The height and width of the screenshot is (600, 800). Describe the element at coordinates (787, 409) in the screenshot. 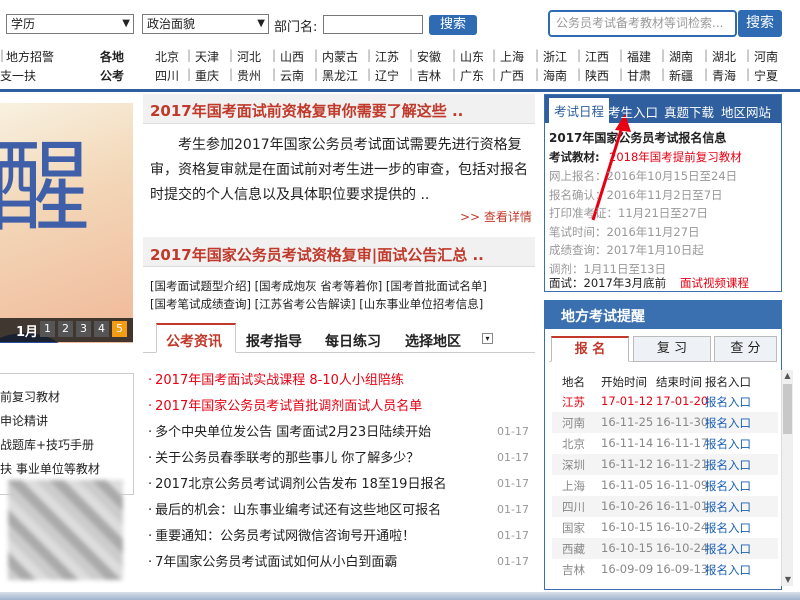

I see `scrollbar-thumb` at that location.